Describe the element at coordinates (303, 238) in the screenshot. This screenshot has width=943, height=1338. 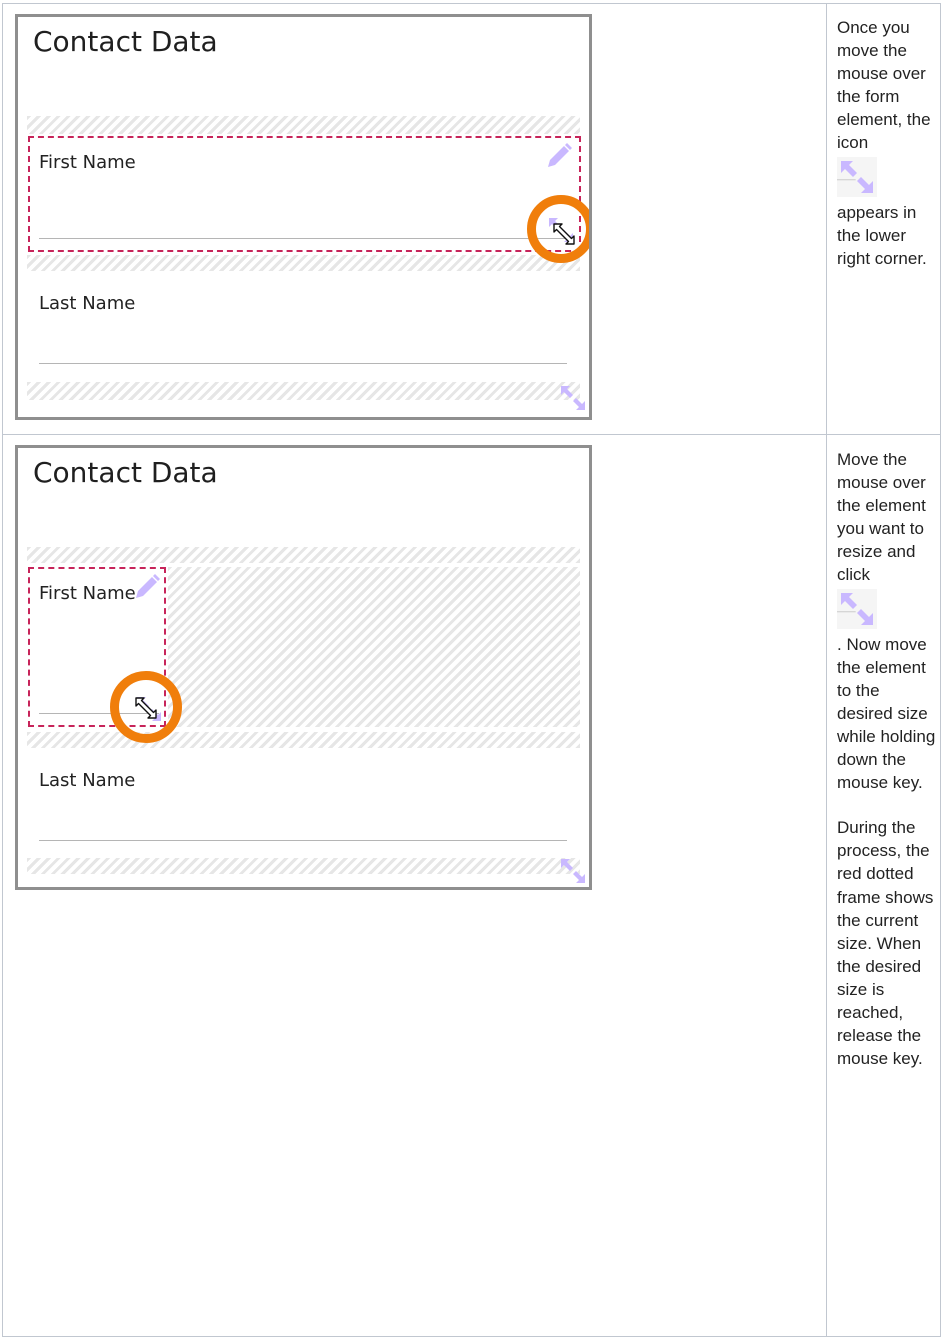
I see `first-name-input-line` at that location.